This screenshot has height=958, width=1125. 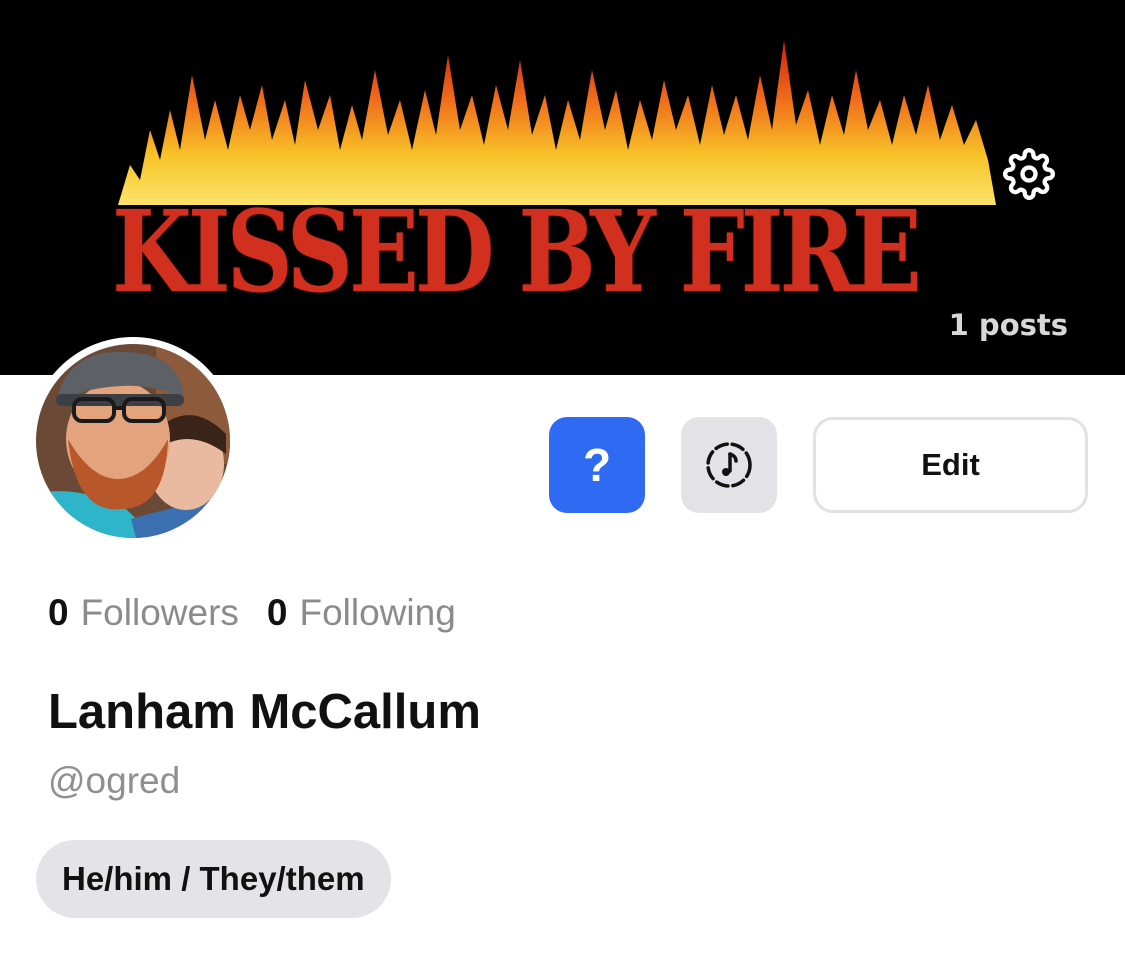 What do you see at coordinates (114, 780) in the screenshot?
I see `username-handle: @ogred` at bounding box center [114, 780].